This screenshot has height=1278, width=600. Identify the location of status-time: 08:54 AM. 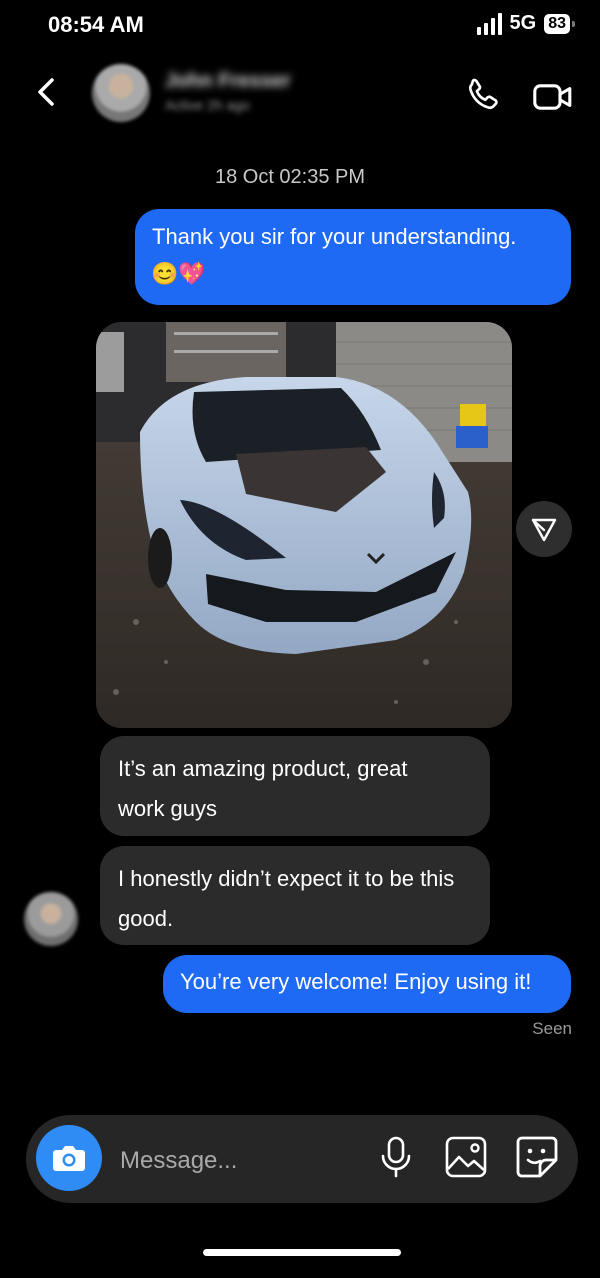
(96, 24).